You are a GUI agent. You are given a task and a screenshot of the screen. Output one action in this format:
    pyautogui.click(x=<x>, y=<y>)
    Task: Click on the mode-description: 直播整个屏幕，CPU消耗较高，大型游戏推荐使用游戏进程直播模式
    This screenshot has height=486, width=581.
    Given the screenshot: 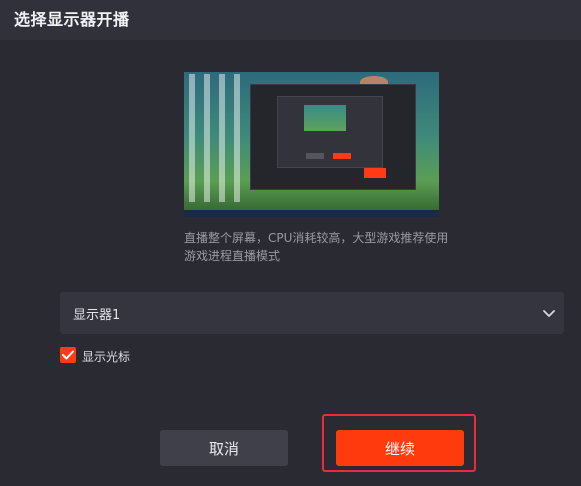 What is the action you would take?
    pyautogui.click(x=316, y=247)
    